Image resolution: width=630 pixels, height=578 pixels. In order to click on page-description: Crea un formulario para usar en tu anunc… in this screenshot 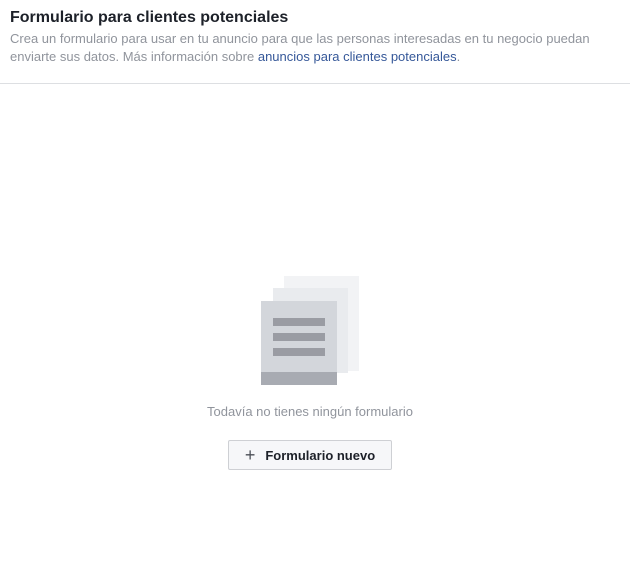, I will do `click(310, 48)`.